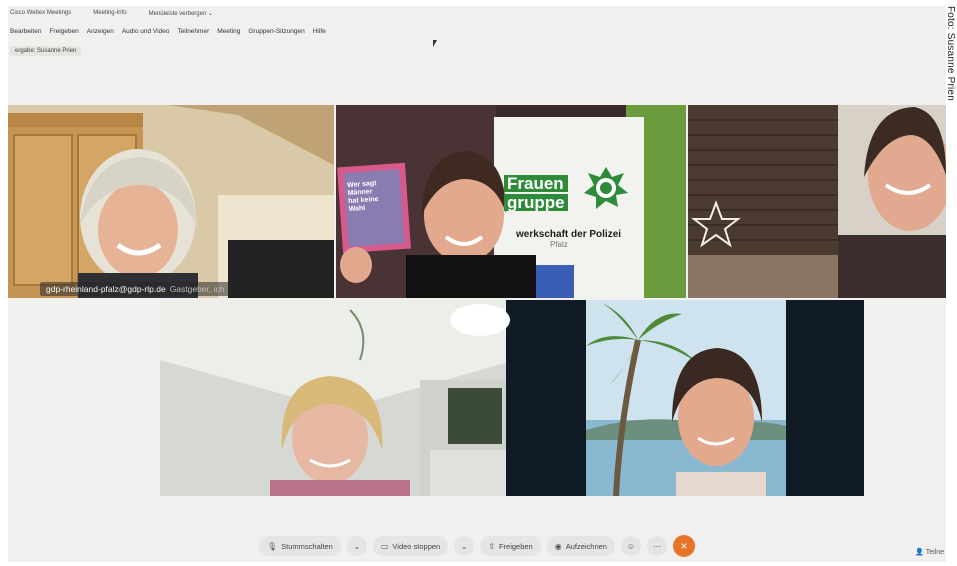  What do you see at coordinates (384, 546) in the screenshot?
I see `camera-icon: ▭` at bounding box center [384, 546].